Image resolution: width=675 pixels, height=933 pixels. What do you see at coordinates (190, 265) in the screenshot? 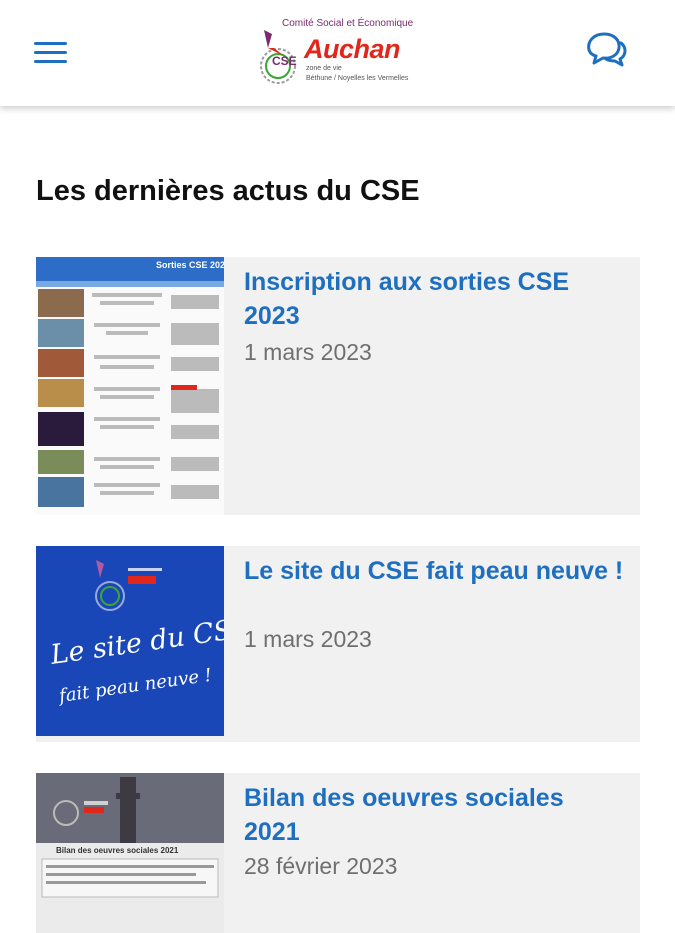
I see `poster-title: Sorties CSE 2023` at bounding box center [190, 265].